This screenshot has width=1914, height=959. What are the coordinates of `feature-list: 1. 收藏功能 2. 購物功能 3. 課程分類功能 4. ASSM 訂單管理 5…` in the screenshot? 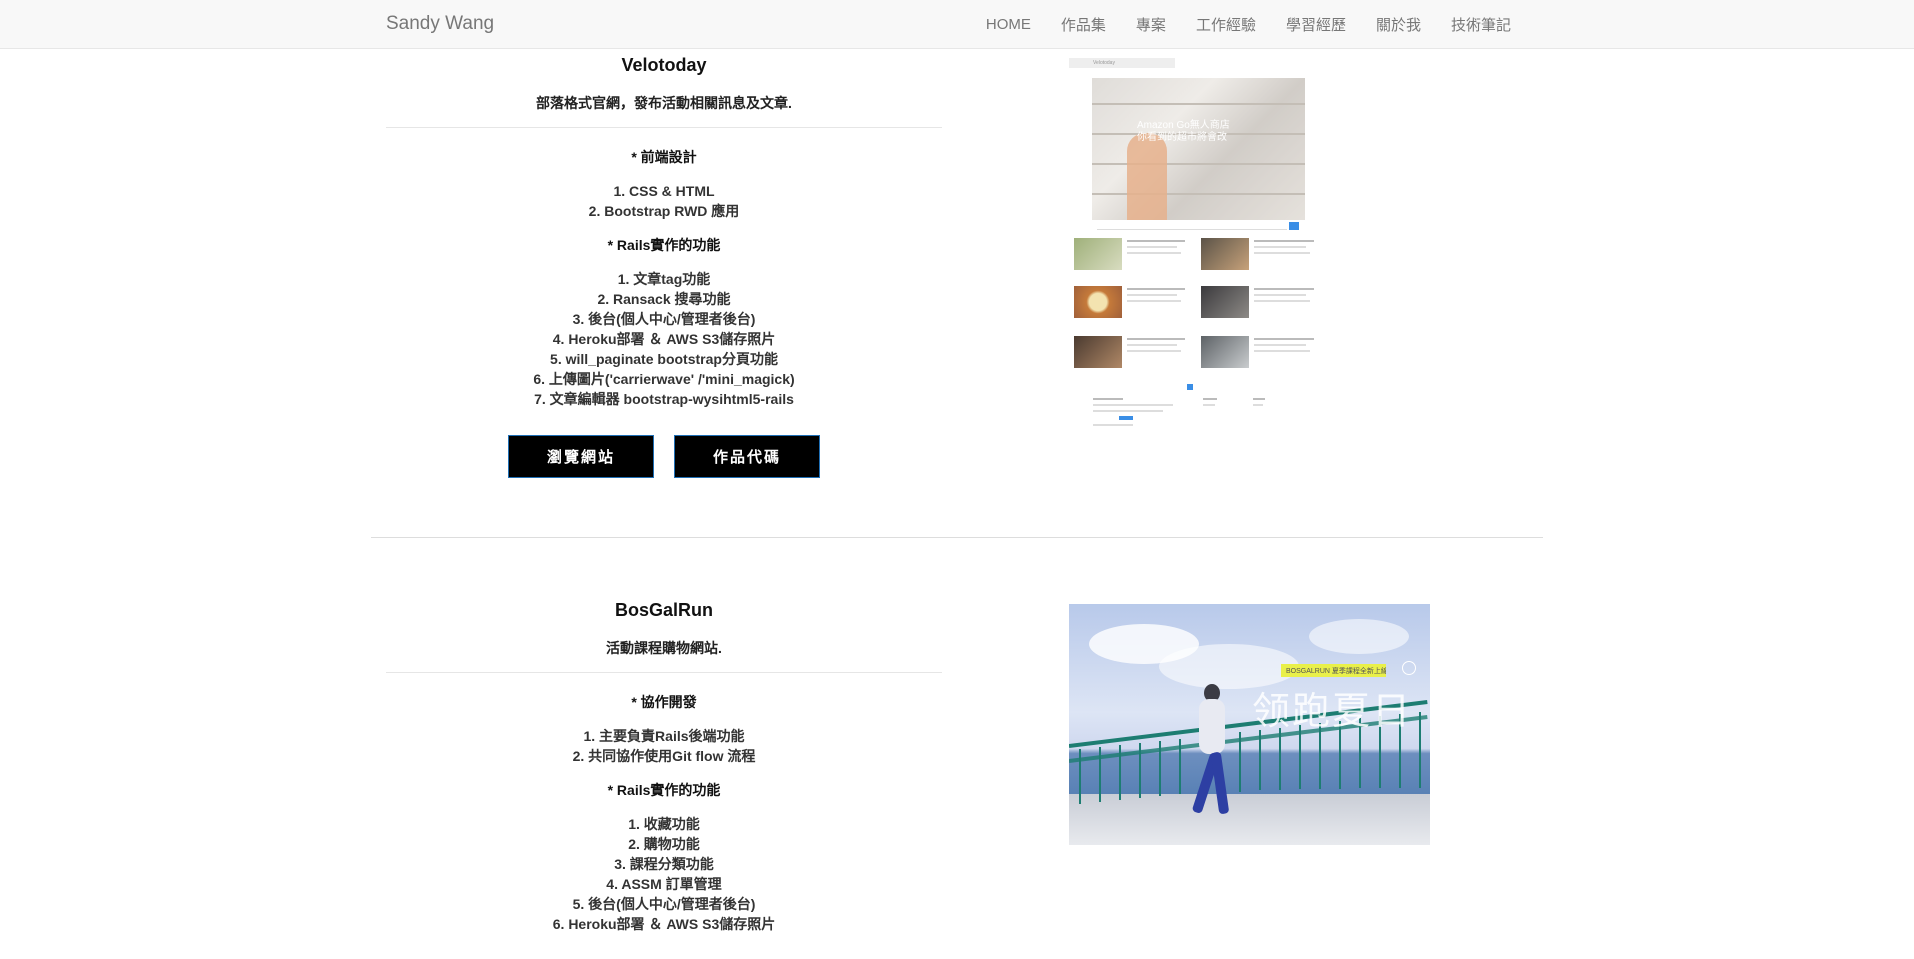 It's located at (664, 874).